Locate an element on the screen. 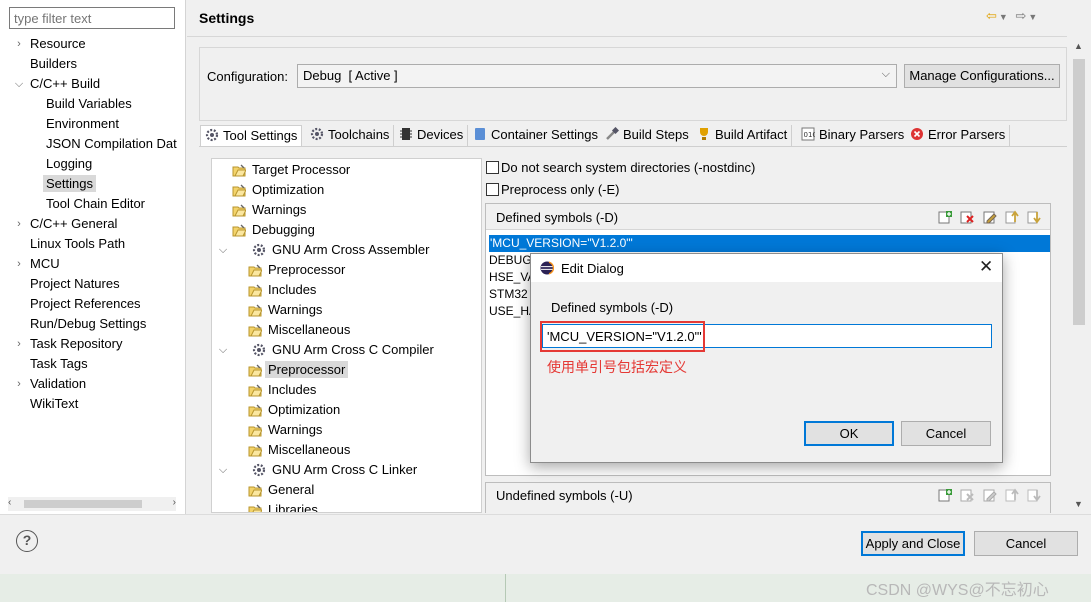  ok-button: OK is located at coordinates (849, 433).